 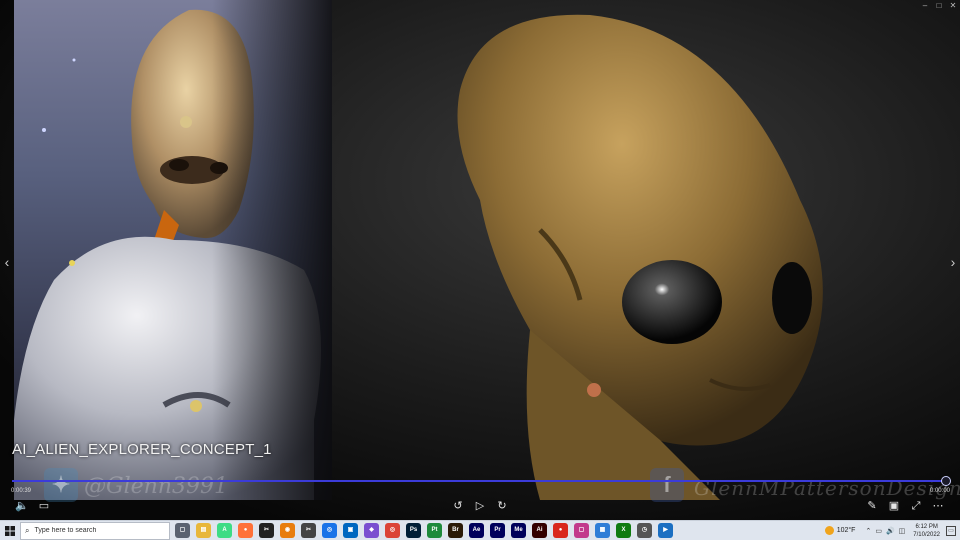 What do you see at coordinates (872, 506) in the screenshot?
I see `edit-icon: ✎` at bounding box center [872, 506].